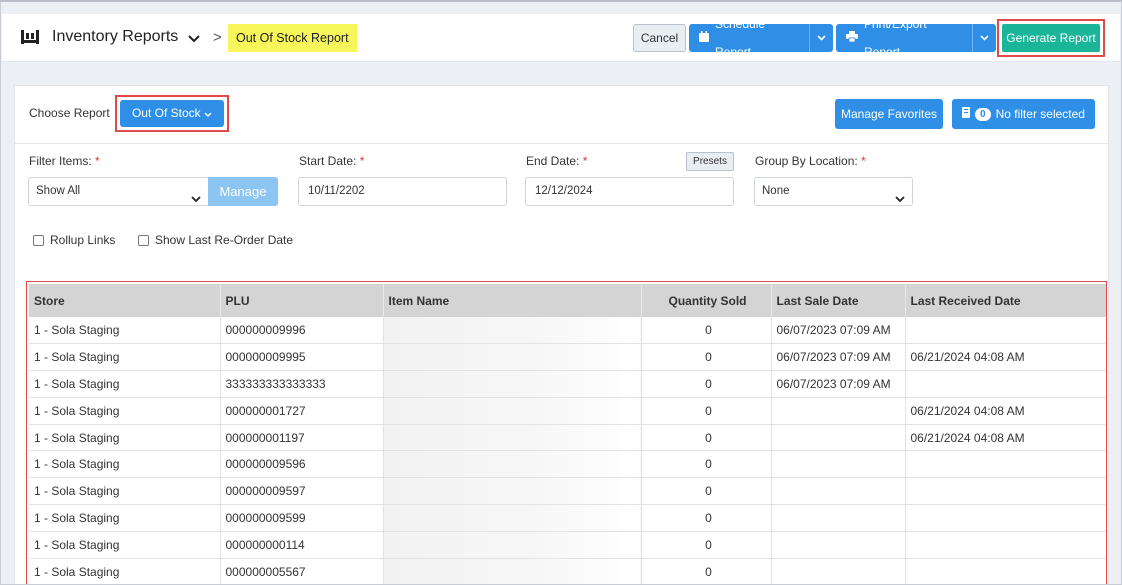  Describe the element at coordinates (1005, 438) in the screenshot. I see `cell-last-received-date: 06/21/2024 04:08 AM` at that location.